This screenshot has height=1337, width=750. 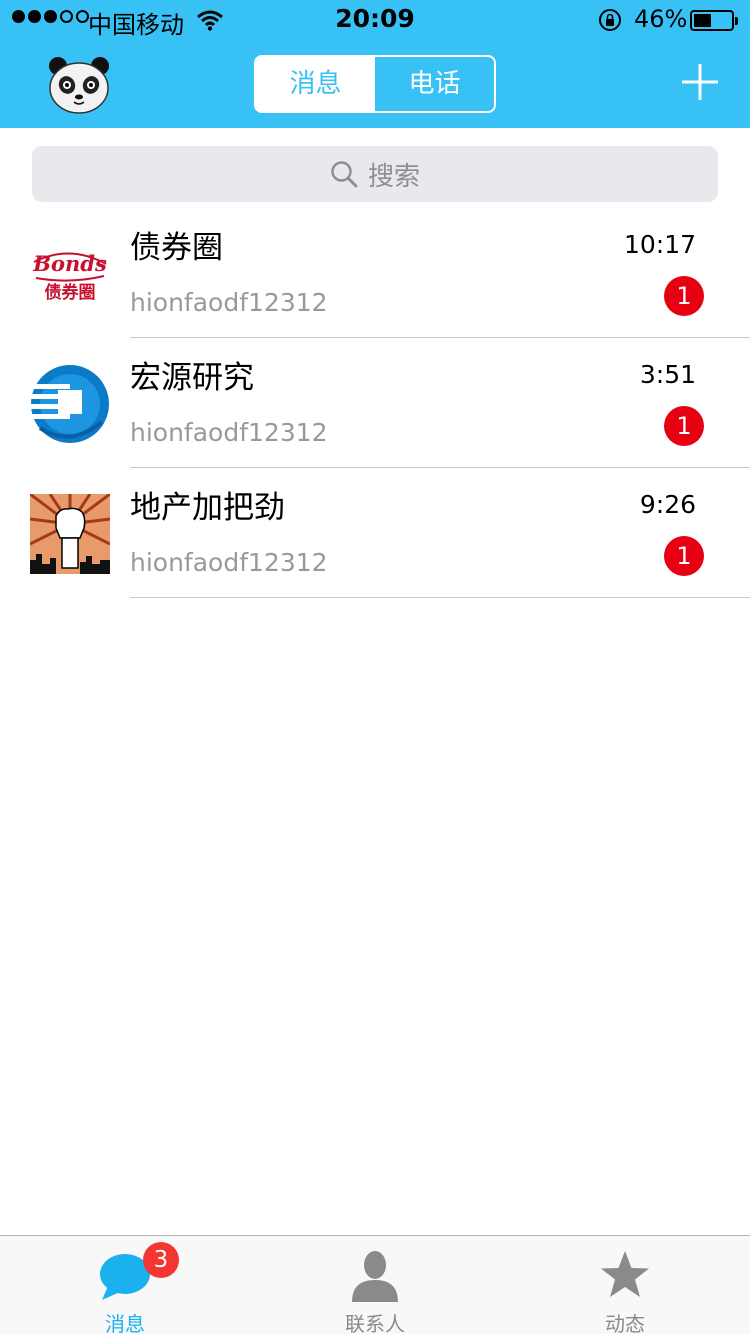 I want to click on chat-name: 地产加把劲, so click(x=207, y=508).